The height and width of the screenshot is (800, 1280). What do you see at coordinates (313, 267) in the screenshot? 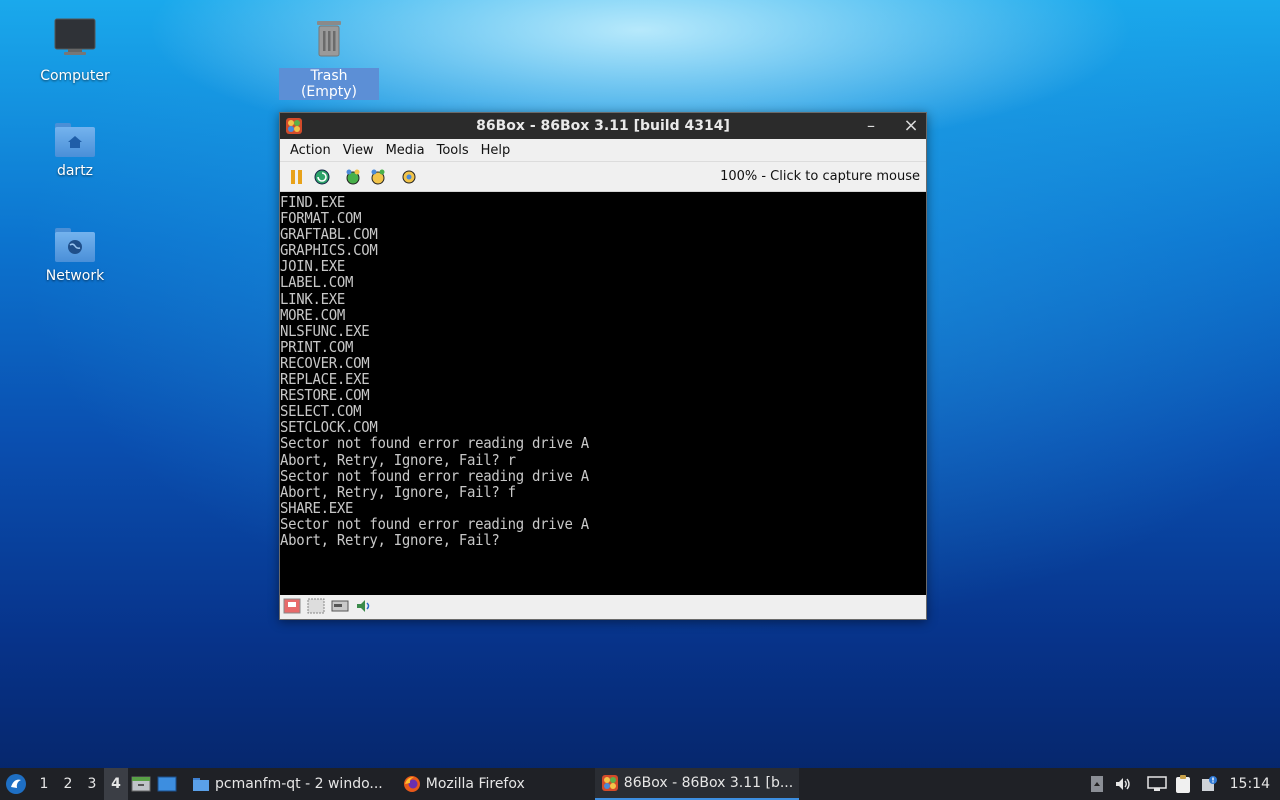
I see `screen-line: JOIN.EXE` at bounding box center [313, 267].